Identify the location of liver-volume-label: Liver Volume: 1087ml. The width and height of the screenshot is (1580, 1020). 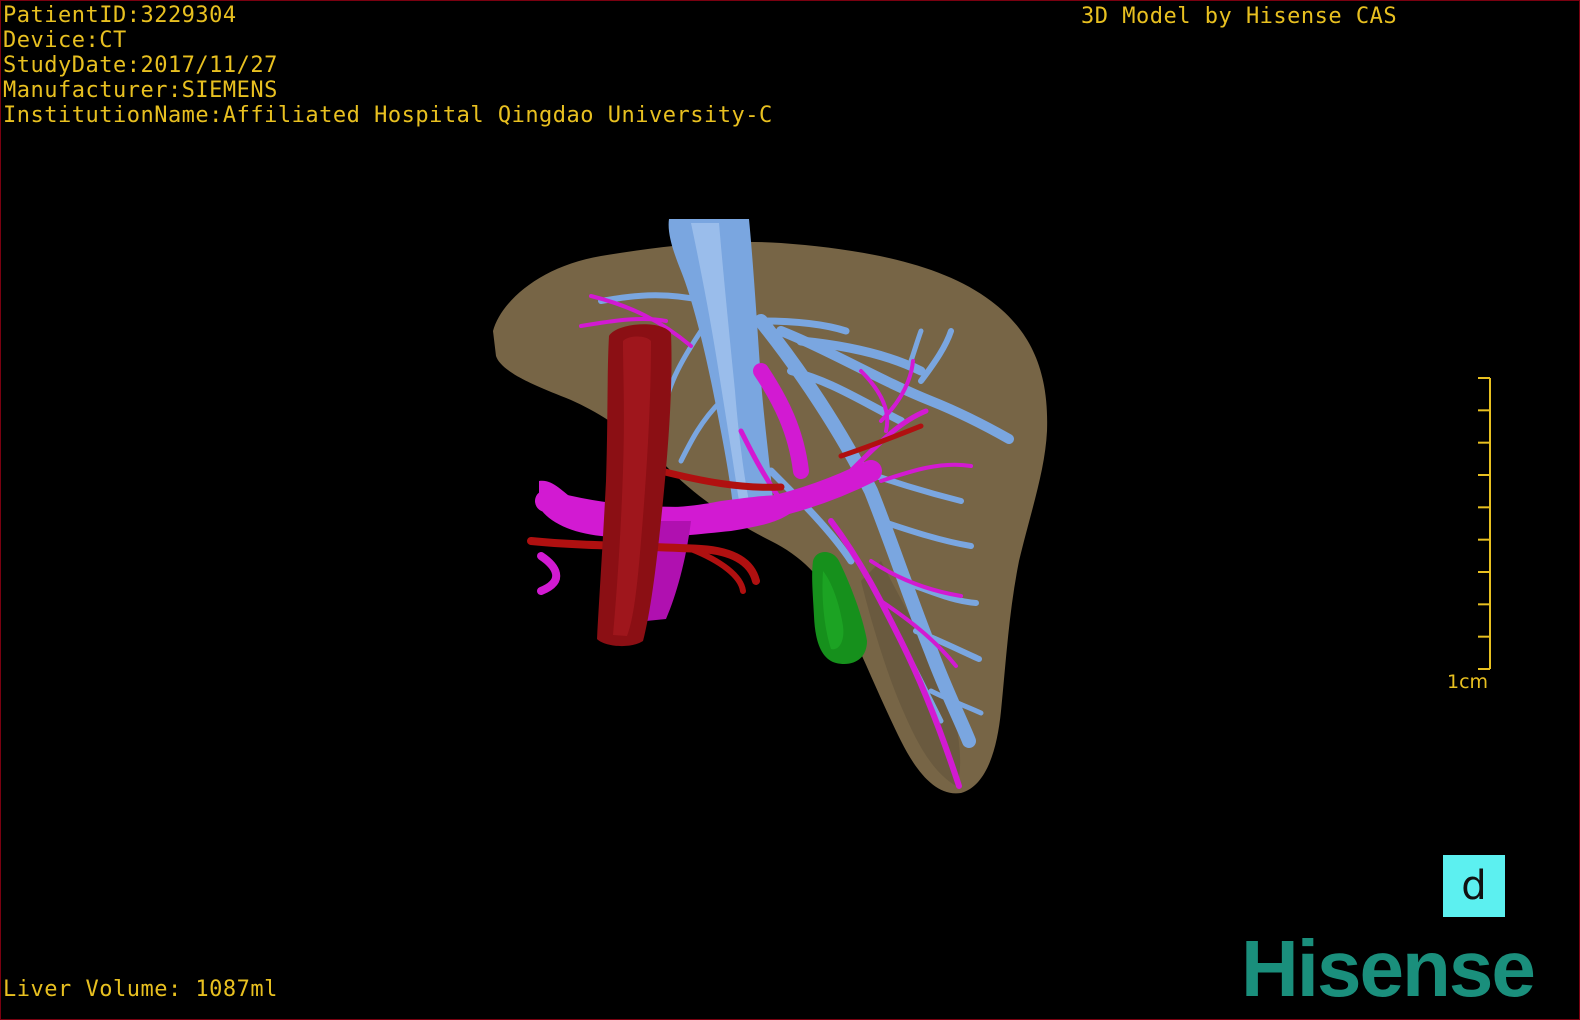
(140, 989).